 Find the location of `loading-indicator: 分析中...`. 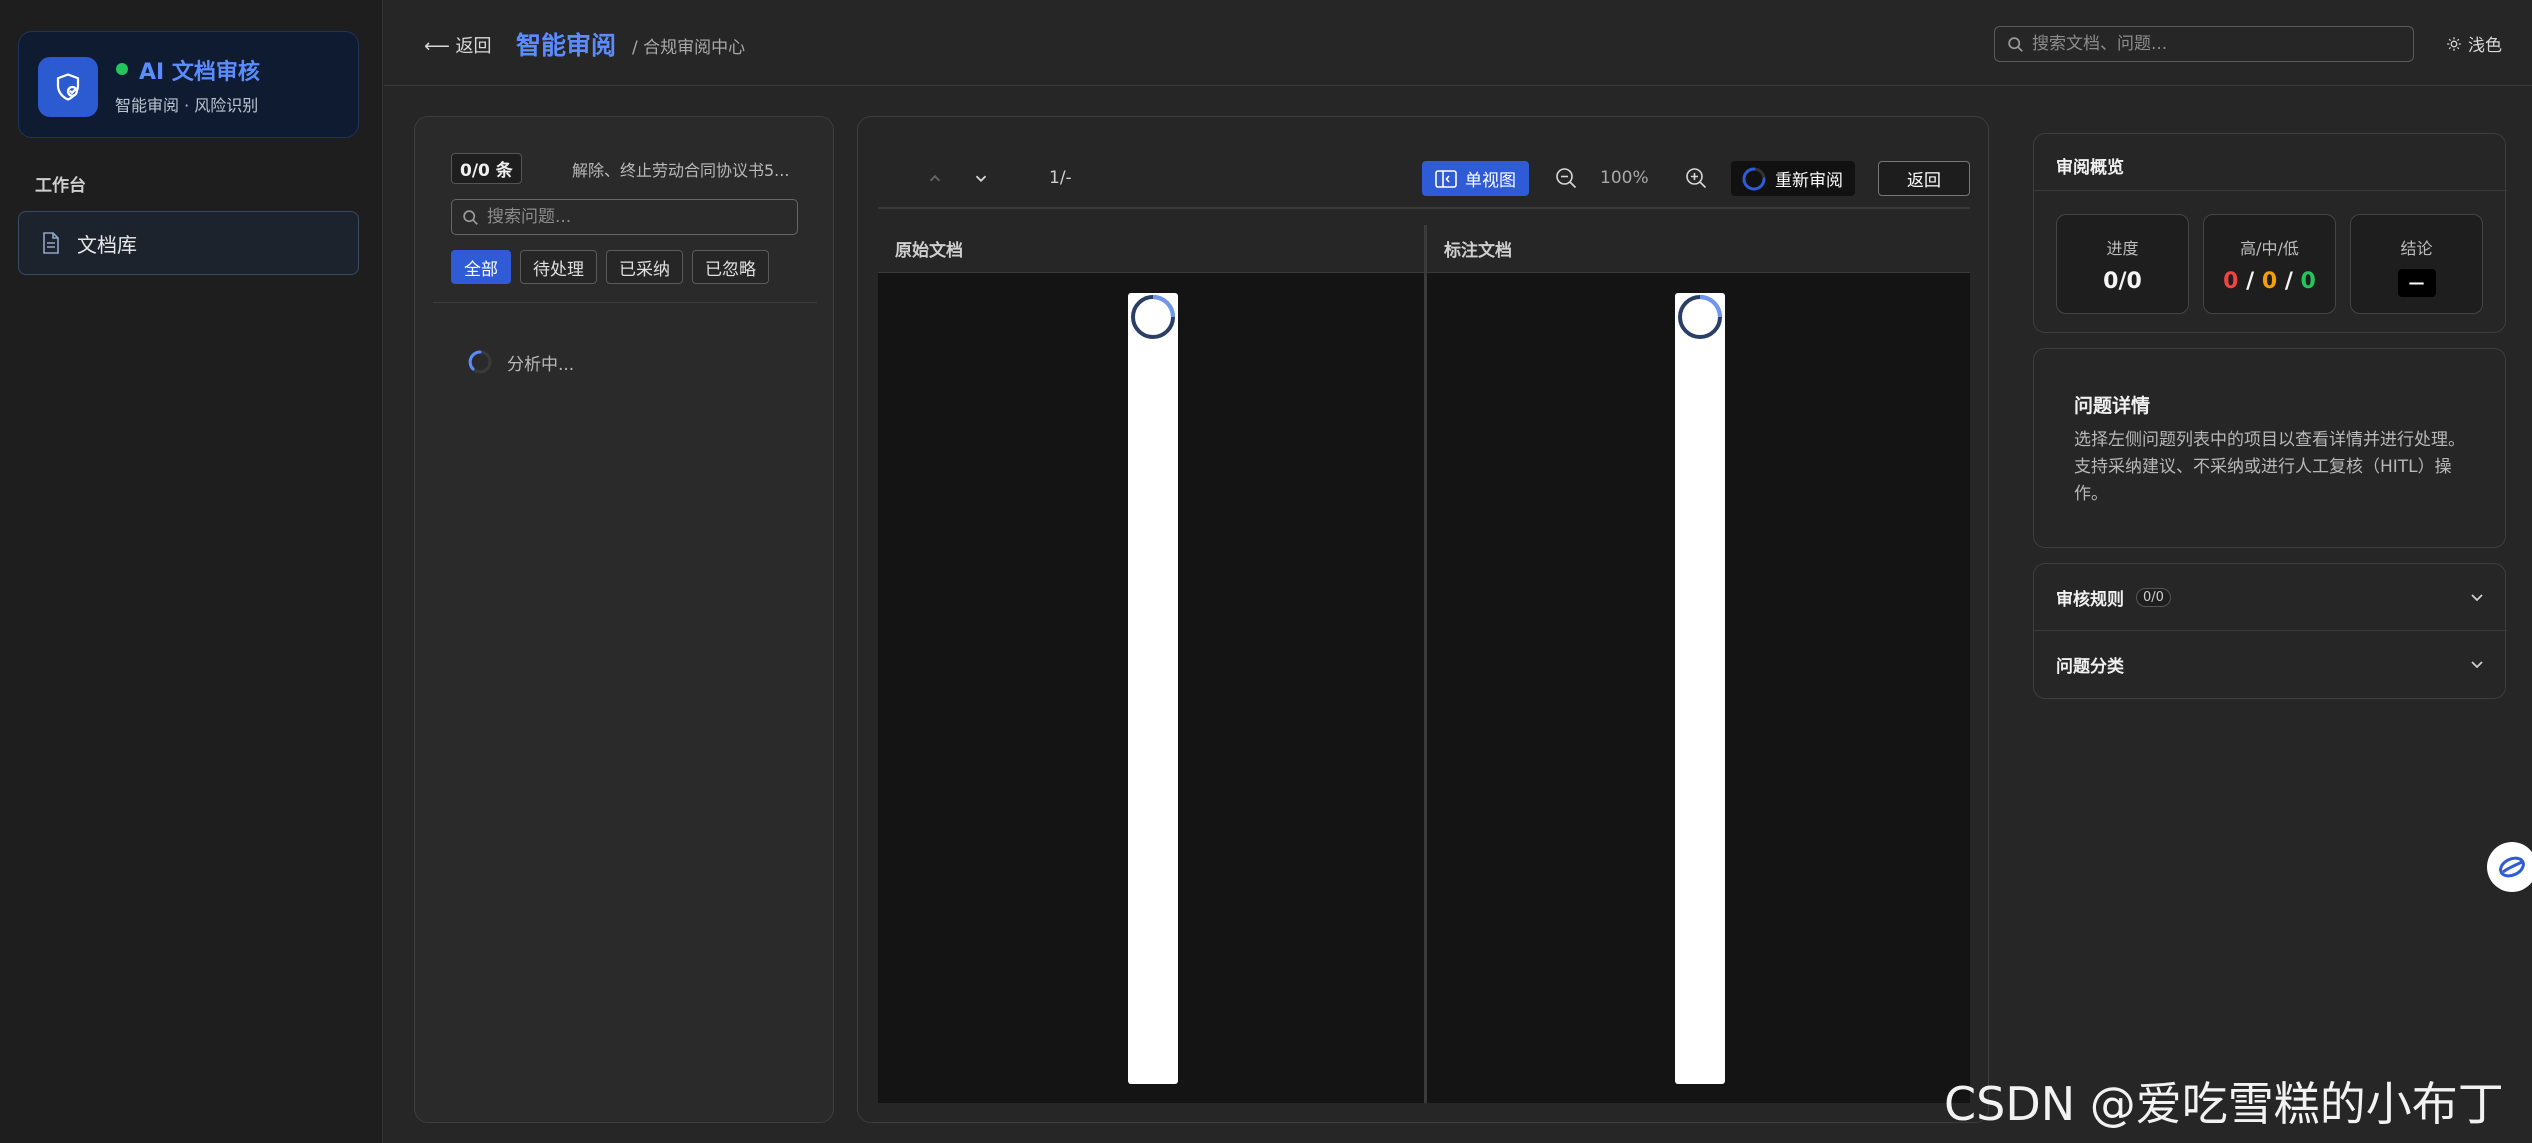

loading-indicator: 分析中... is located at coordinates (520, 362).